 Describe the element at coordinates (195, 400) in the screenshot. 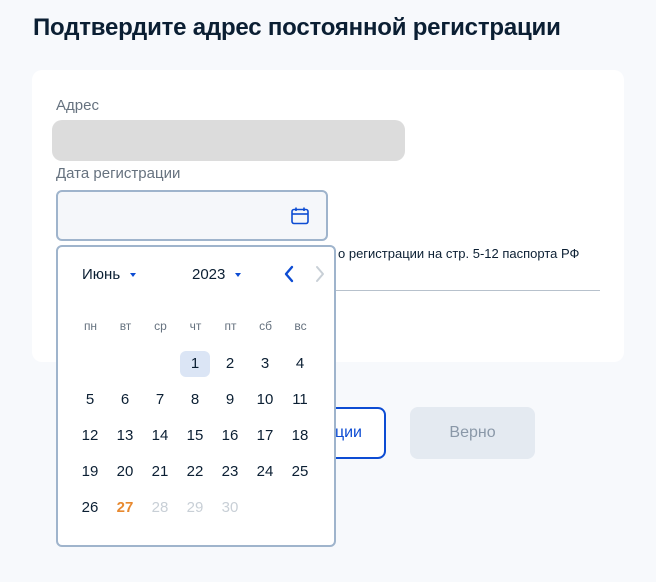

I see `calendar-day: 8` at that location.